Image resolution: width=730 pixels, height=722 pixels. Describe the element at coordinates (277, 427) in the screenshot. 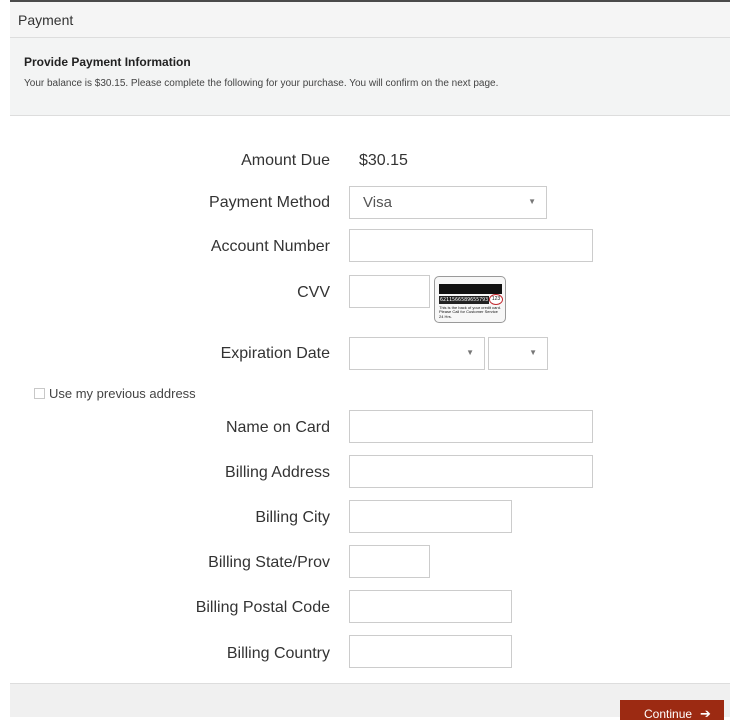

I see `name-on-card-label: Name on Card` at that location.